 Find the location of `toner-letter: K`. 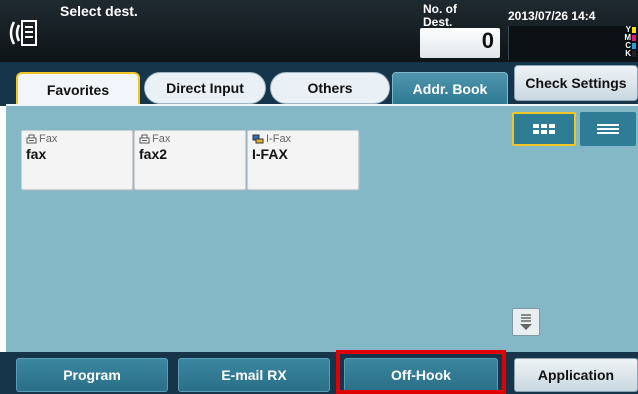

toner-letter: K is located at coordinates (628, 53).